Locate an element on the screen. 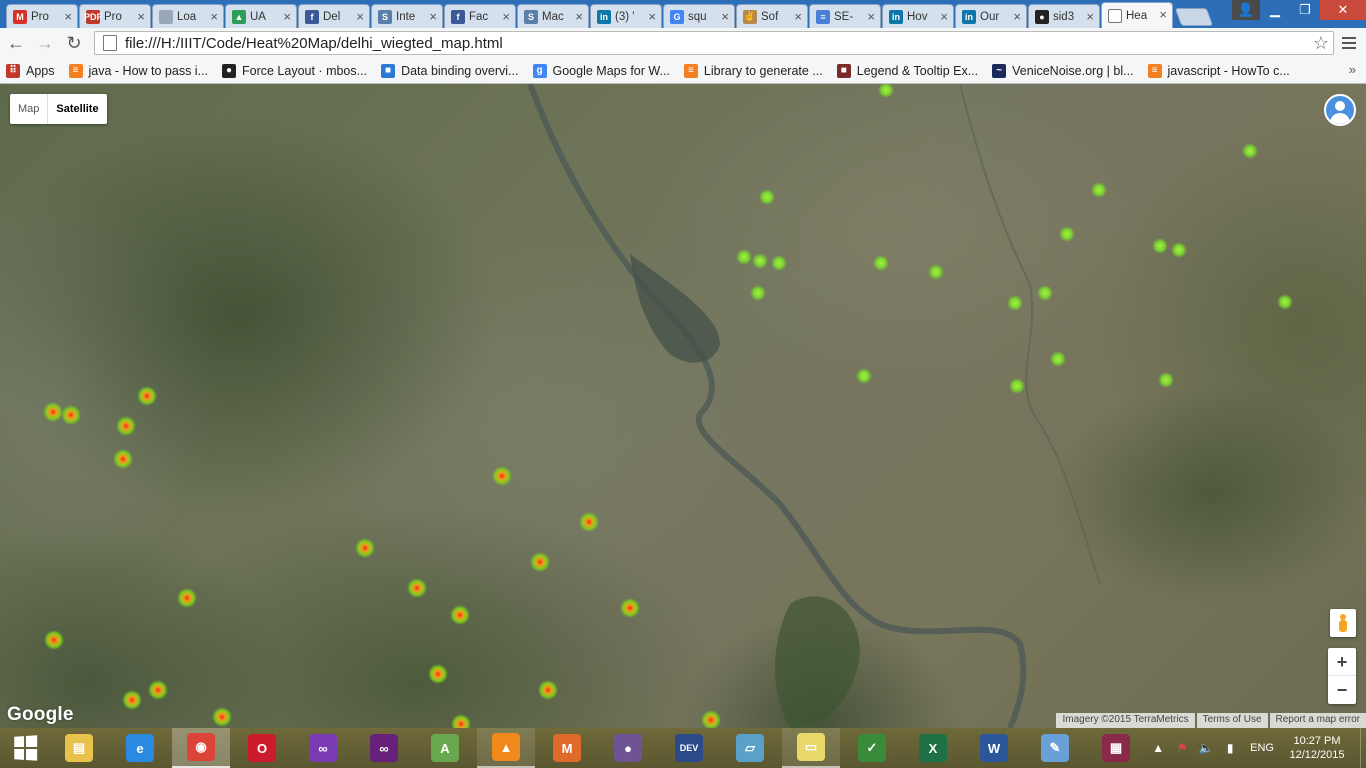  taskbar-app: ◉ is located at coordinates (201, 748).